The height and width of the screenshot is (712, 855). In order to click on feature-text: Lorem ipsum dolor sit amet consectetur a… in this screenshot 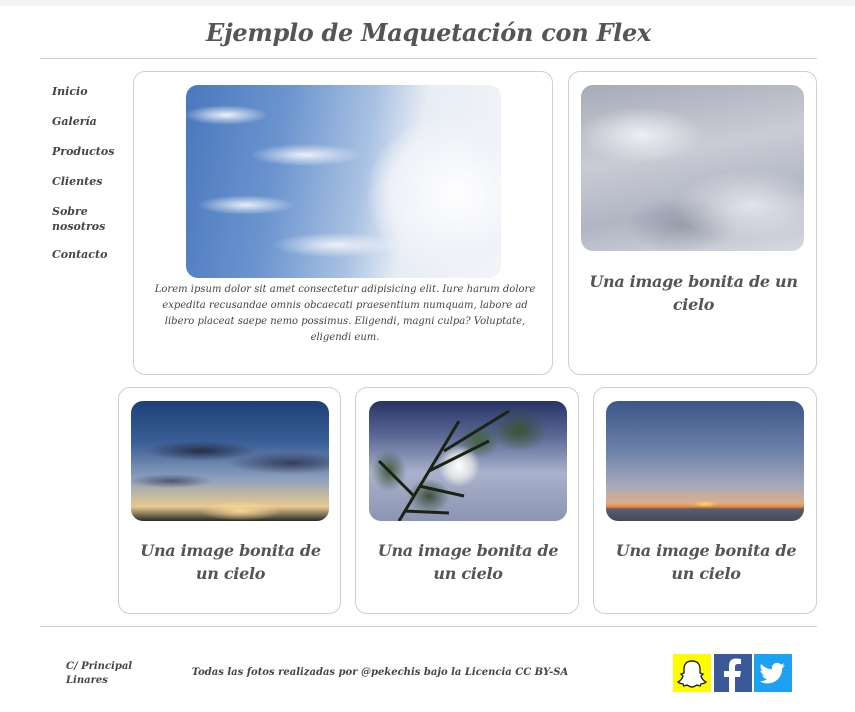, I will do `click(345, 313)`.